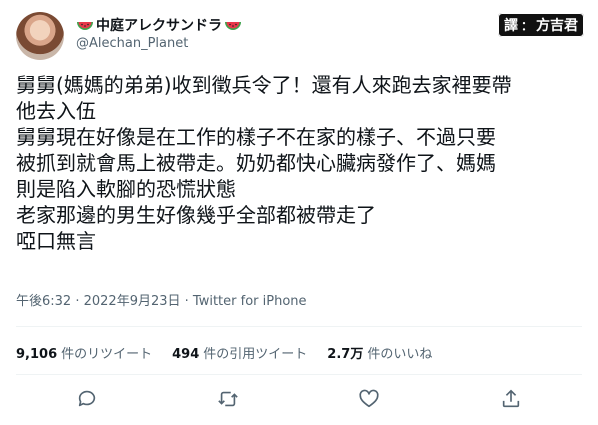  I want to click on tweet-line: 老家那邊的男生好像幾乎全部都被帶走了, so click(196, 215).